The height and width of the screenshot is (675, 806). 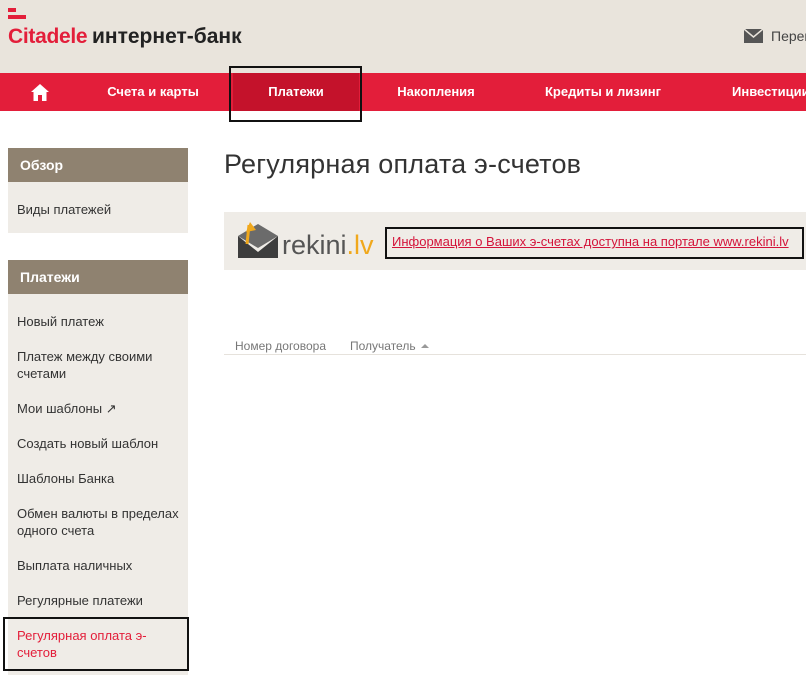 What do you see at coordinates (296, 92) in the screenshot?
I see `nav-payments: Платежи` at bounding box center [296, 92].